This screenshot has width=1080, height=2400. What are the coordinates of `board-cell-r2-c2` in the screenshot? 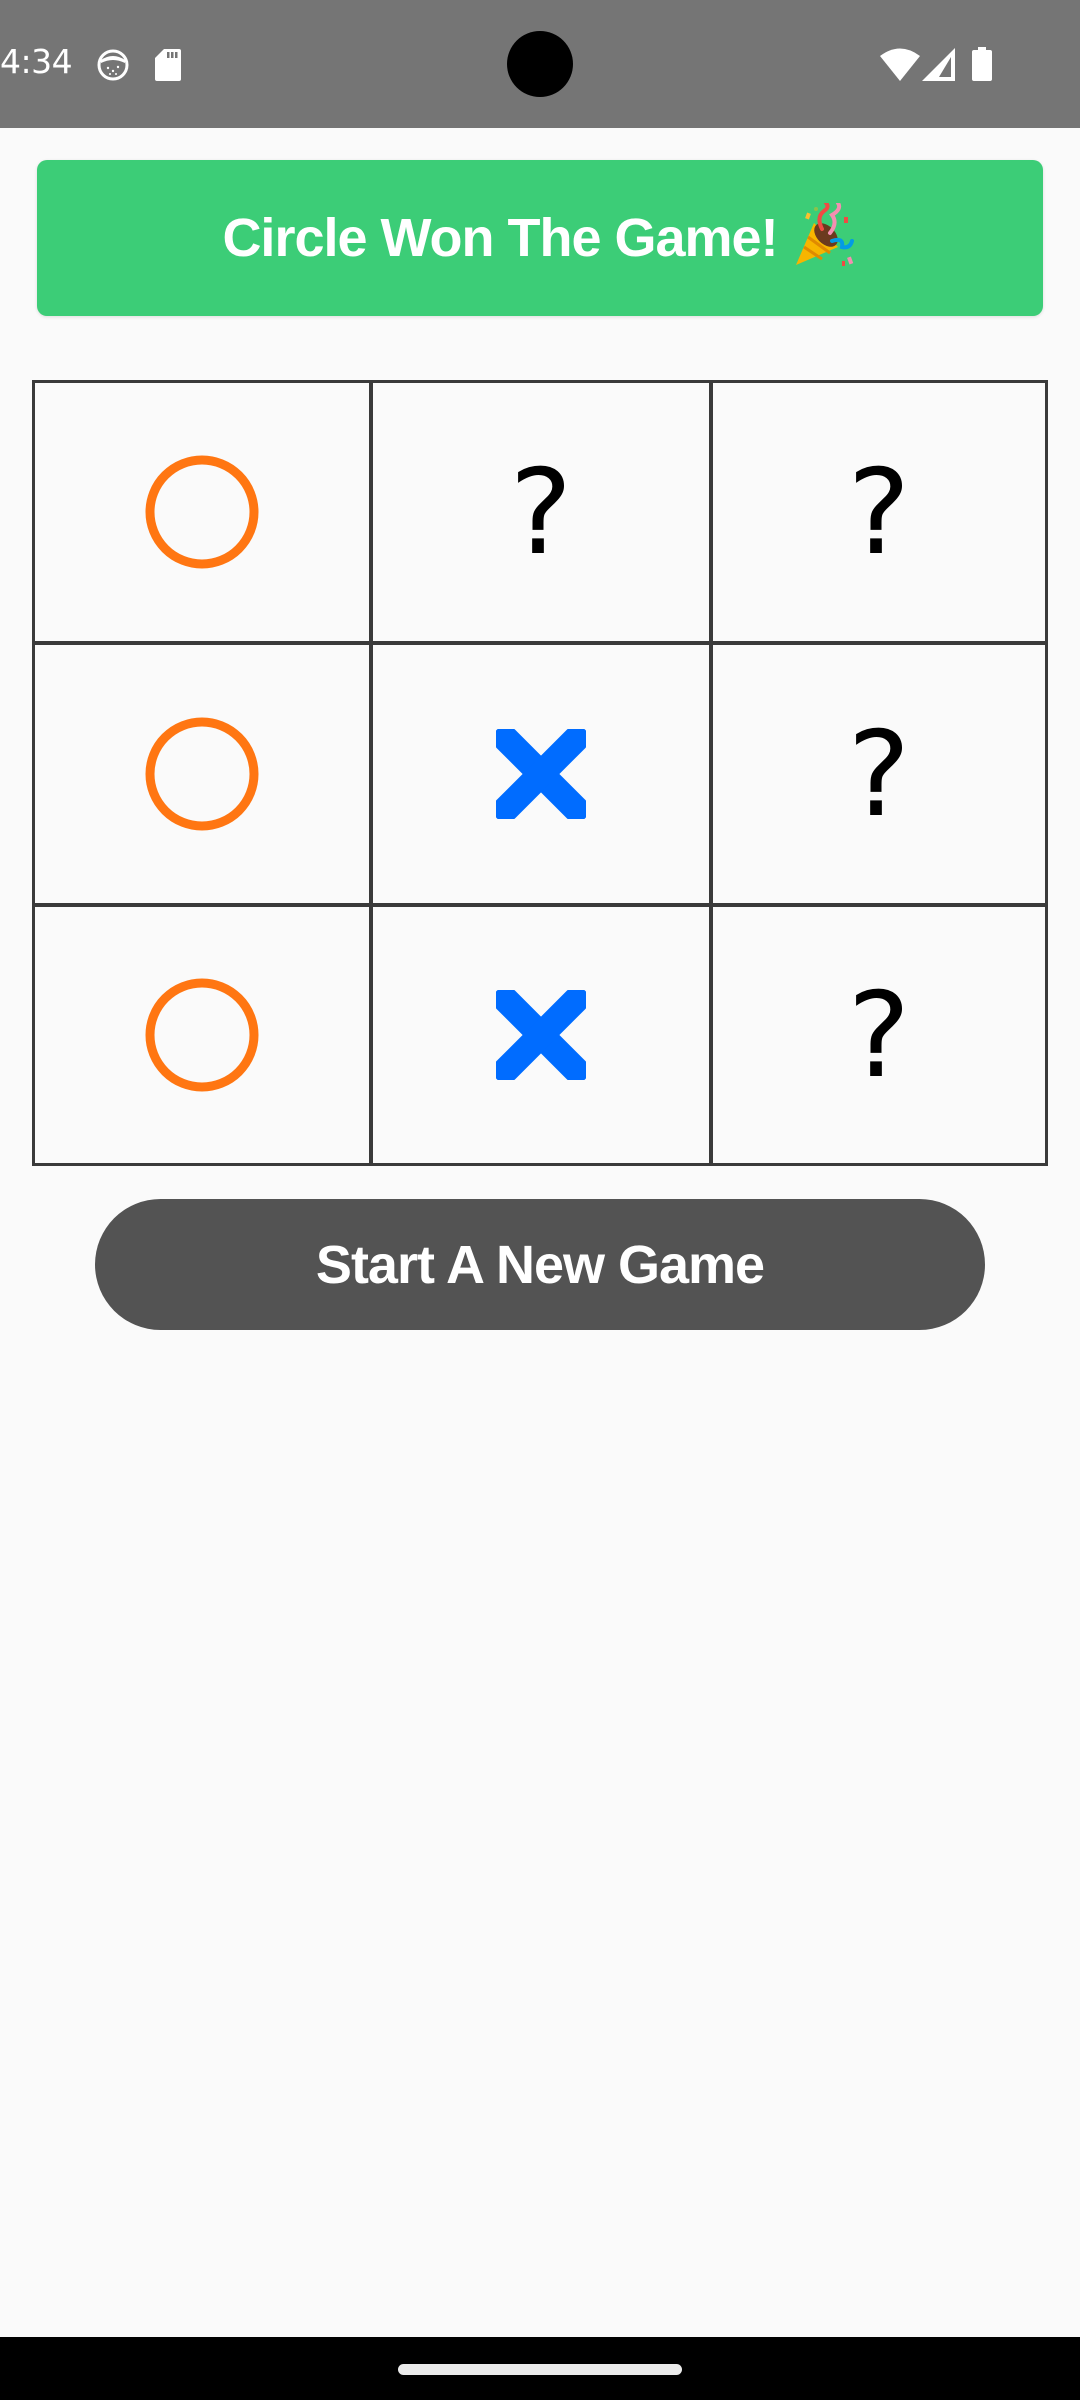 It's located at (541, 774).